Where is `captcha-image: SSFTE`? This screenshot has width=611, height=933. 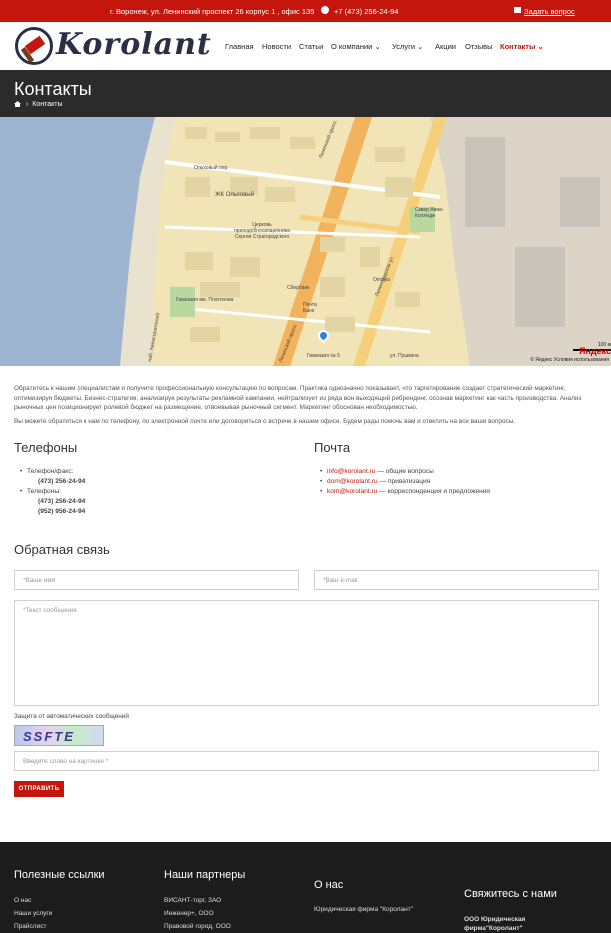
captcha-image: SSFTE is located at coordinates (59, 735).